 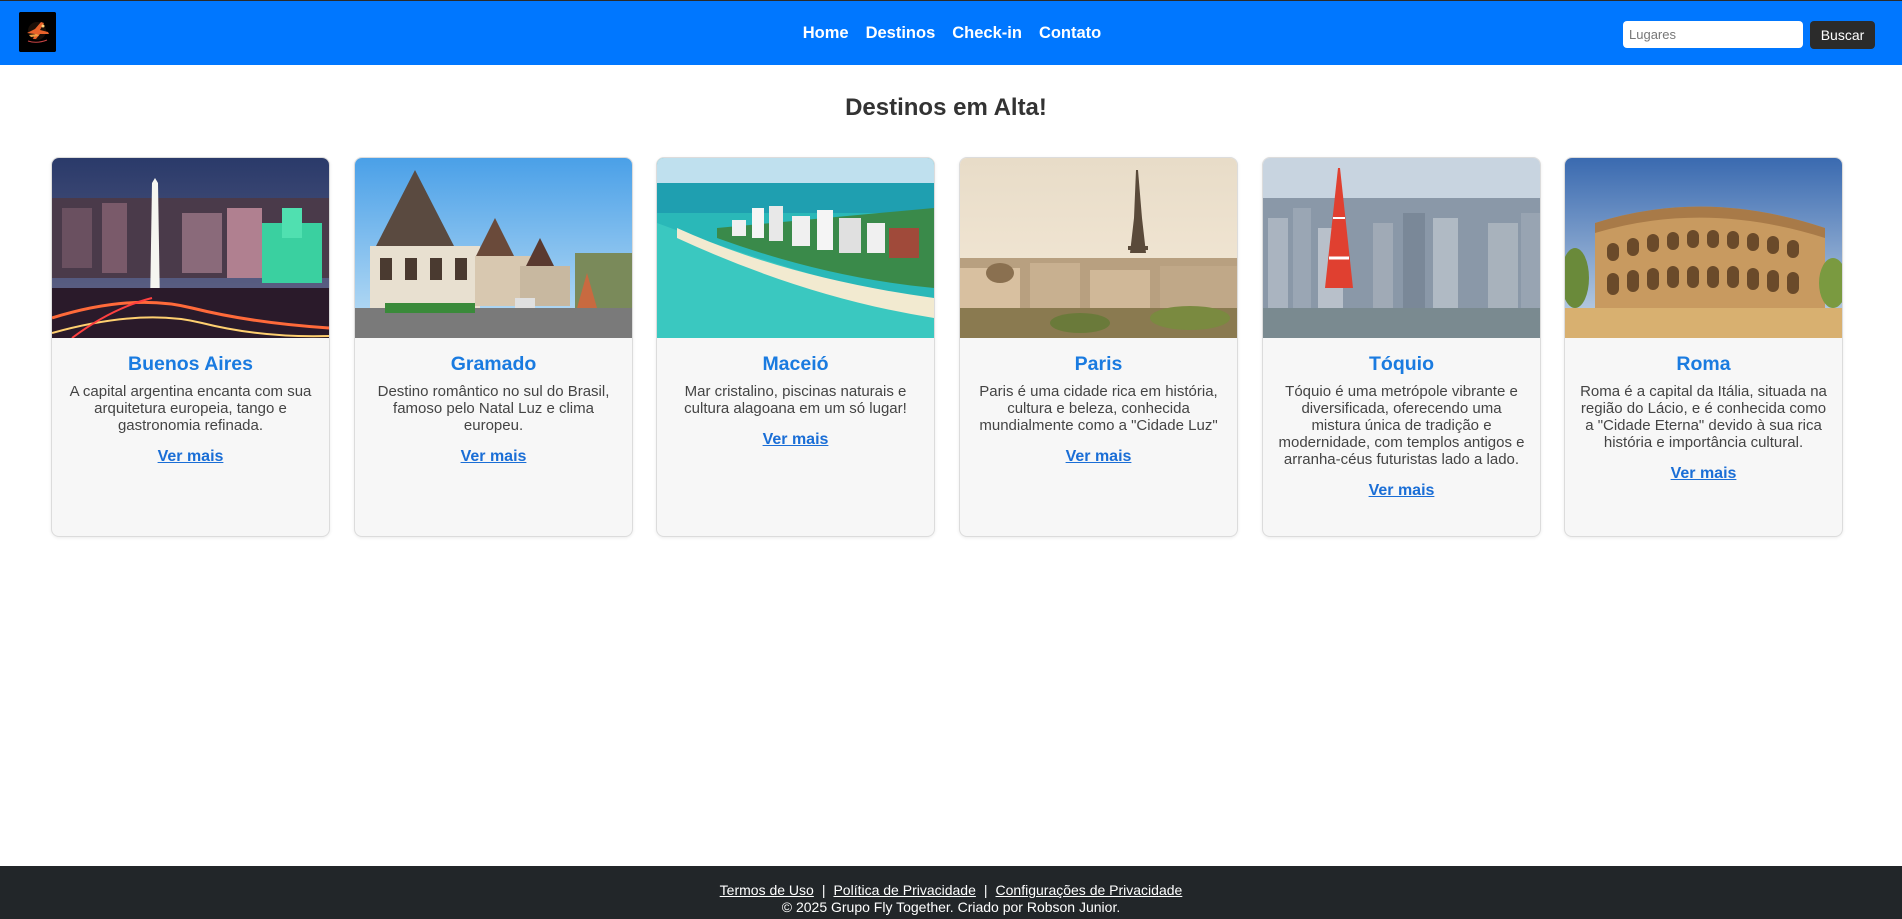 I want to click on toquio-image, so click(x=1401, y=248).